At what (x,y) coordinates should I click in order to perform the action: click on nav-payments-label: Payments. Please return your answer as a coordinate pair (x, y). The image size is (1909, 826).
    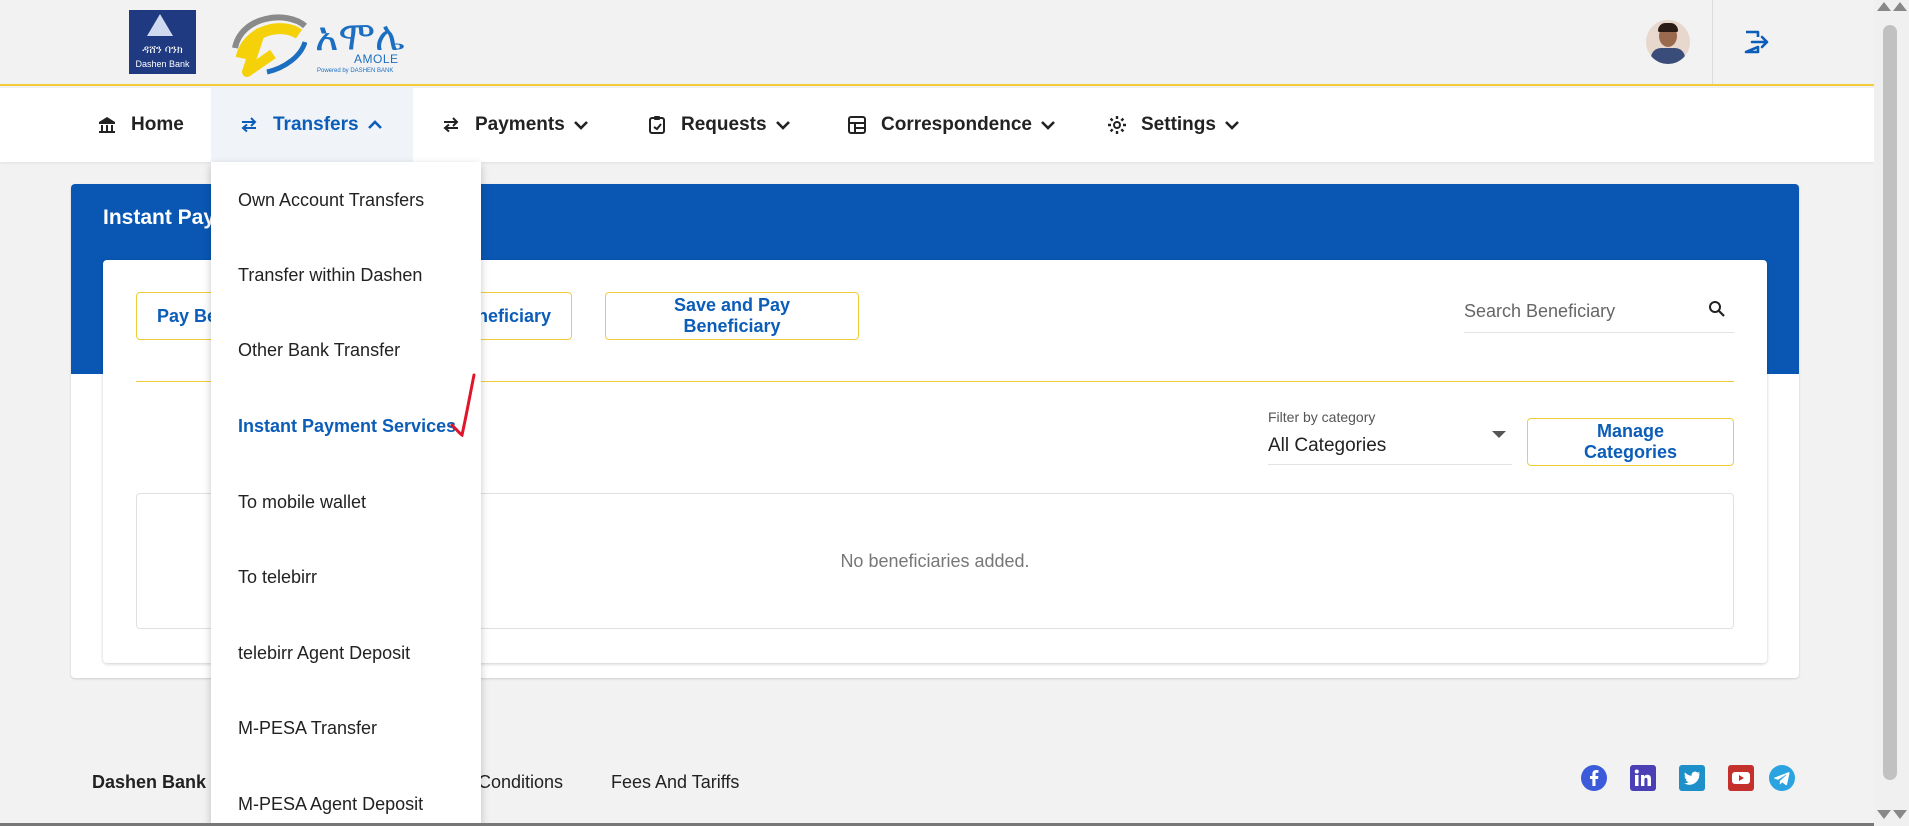
    Looking at the image, I should click on (520, 124).